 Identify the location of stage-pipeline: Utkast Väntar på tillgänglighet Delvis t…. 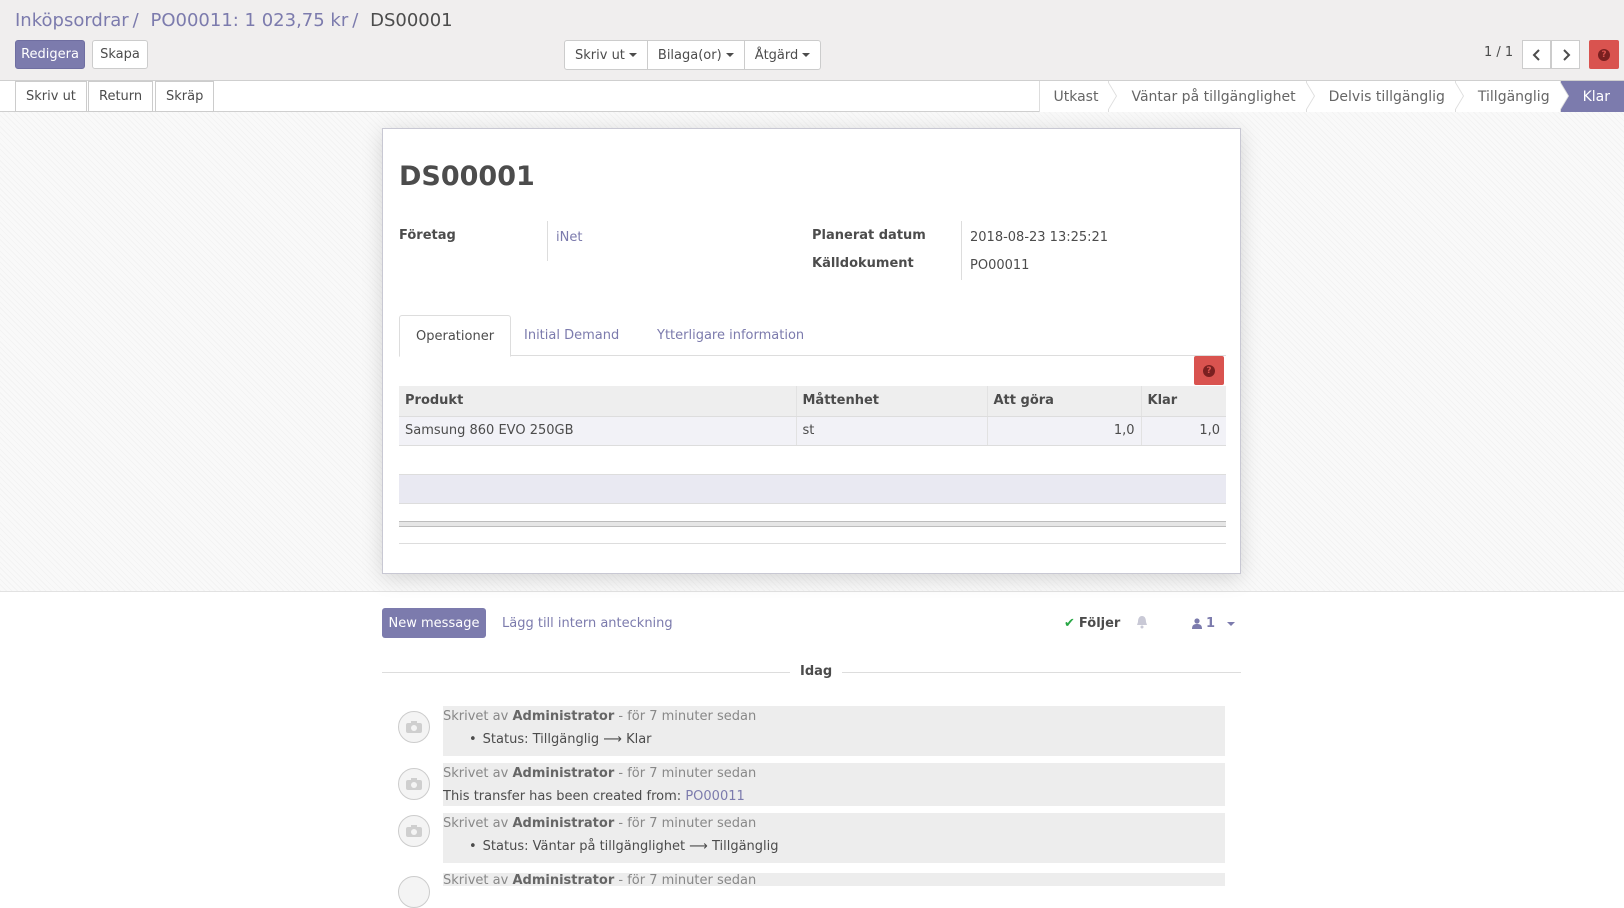
(1331, 96).